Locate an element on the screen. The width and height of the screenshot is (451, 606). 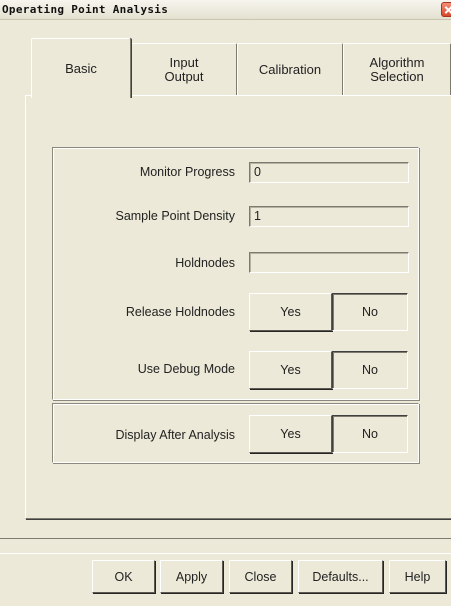
monitor-progress-label: Monitor Progress is located at coordinates (187, 172).